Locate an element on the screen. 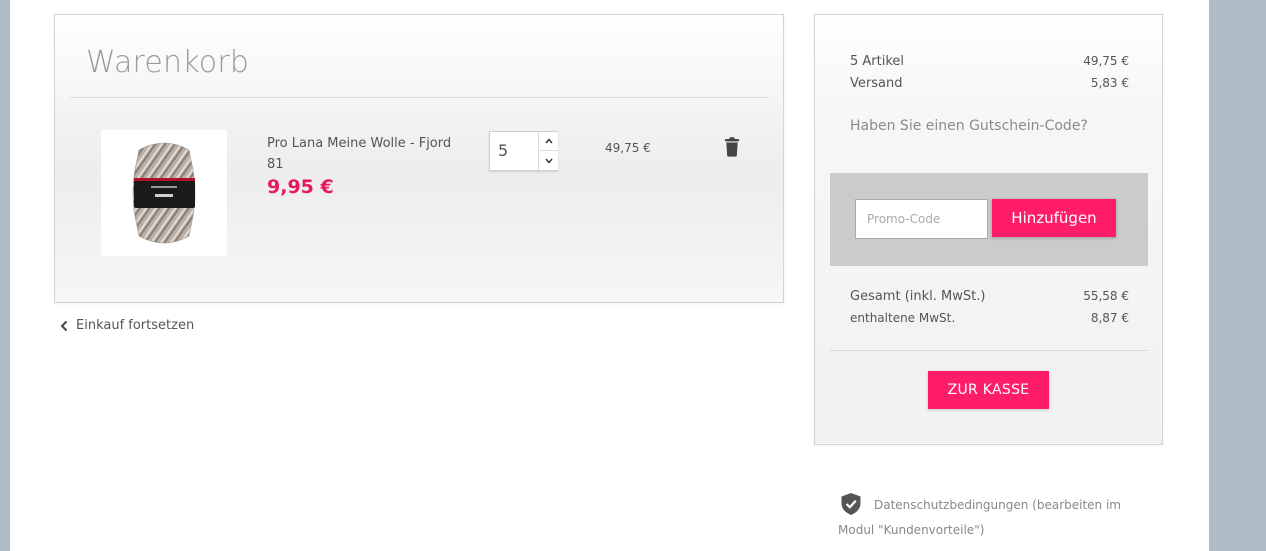 The width and height of the screenshot is (1266, 551). remove-item-button is located at coordinates (732, 147).